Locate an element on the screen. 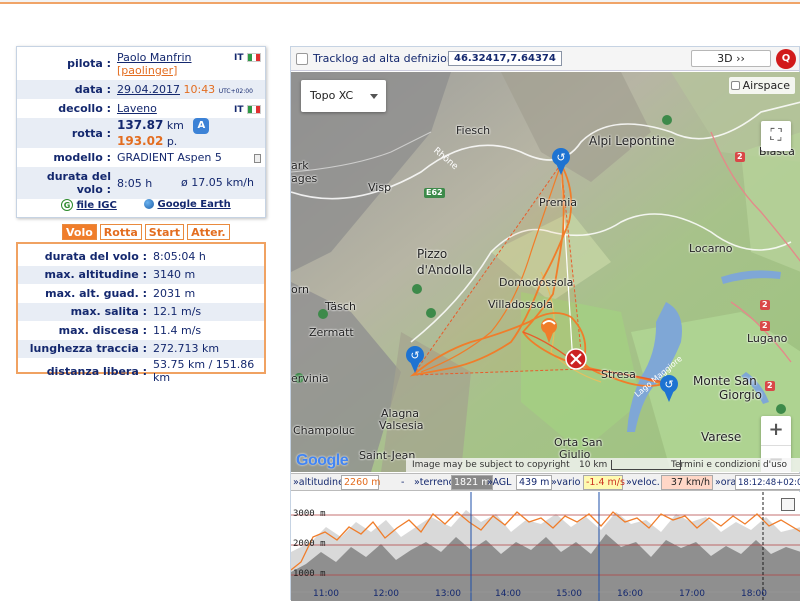  pilot-label: pilota : is located at coordinates (89, 63).